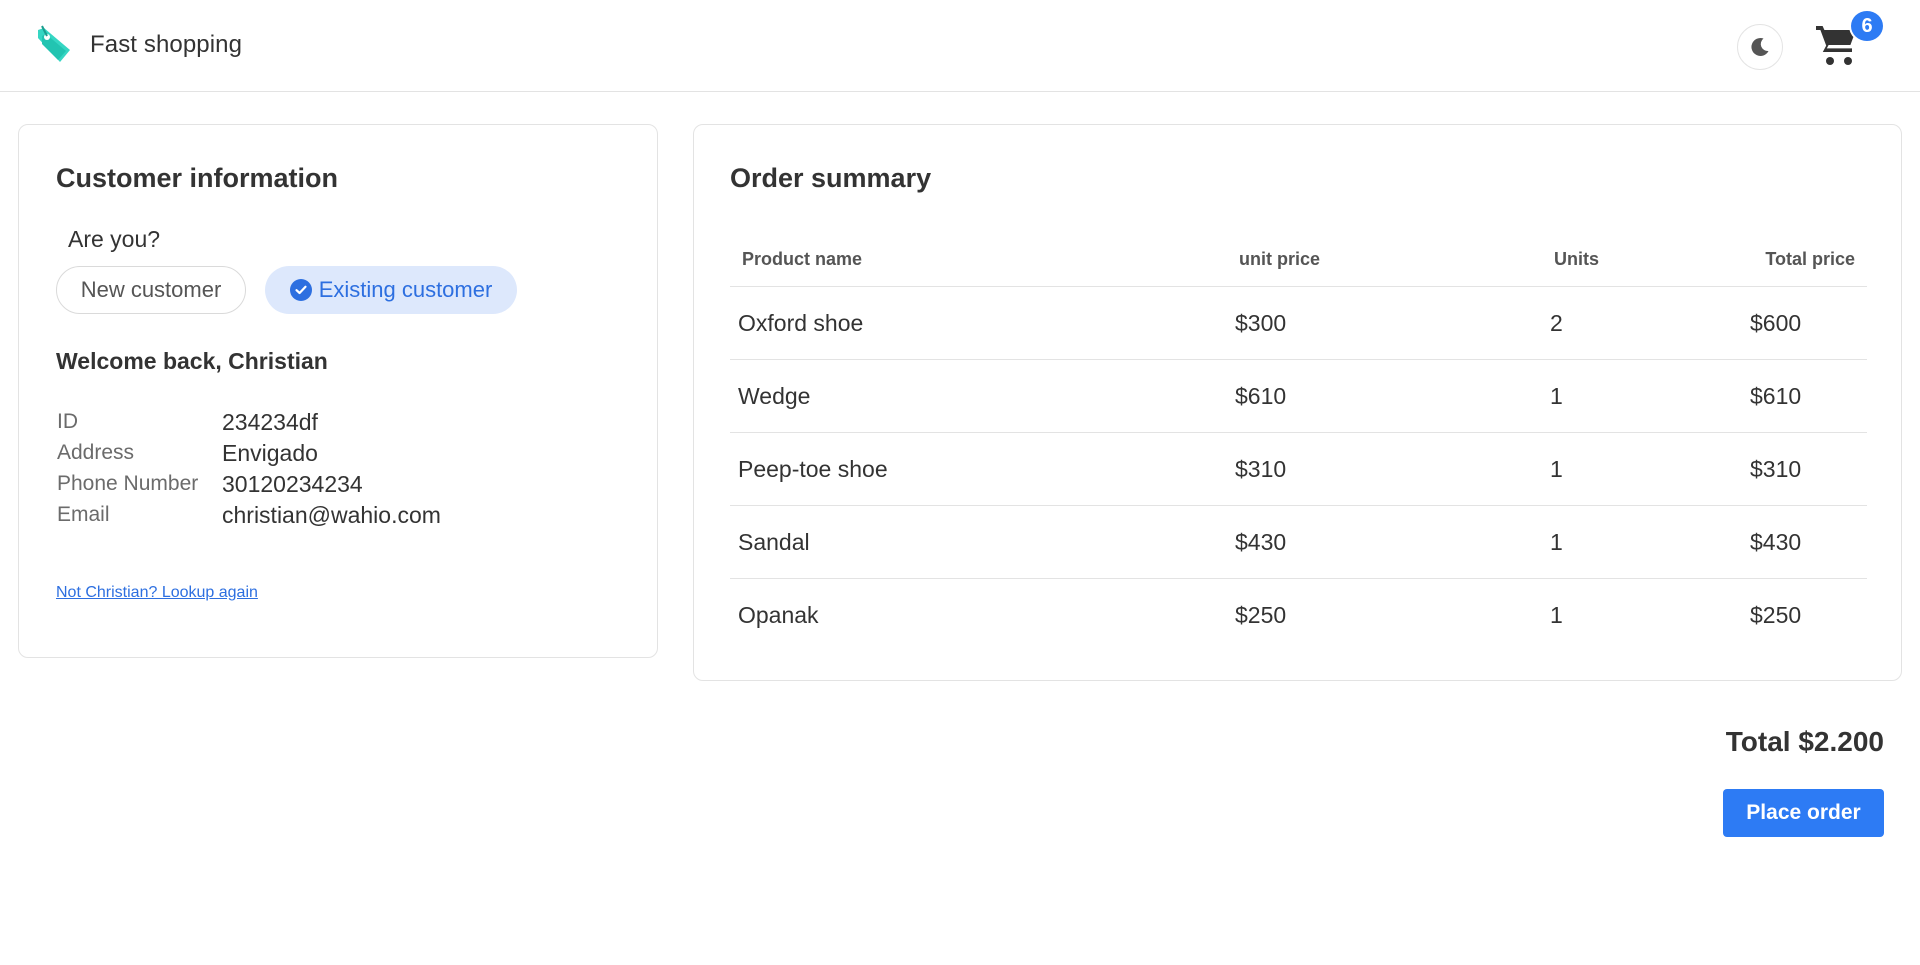 This screenshot has height=965, width=1920. Describe the element at coordinates (270, 421) in the screenshot. I see `field-value: 234234df` at that location.